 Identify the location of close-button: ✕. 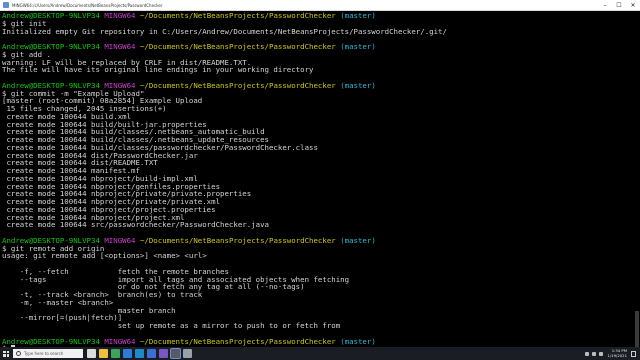
(633, 5).